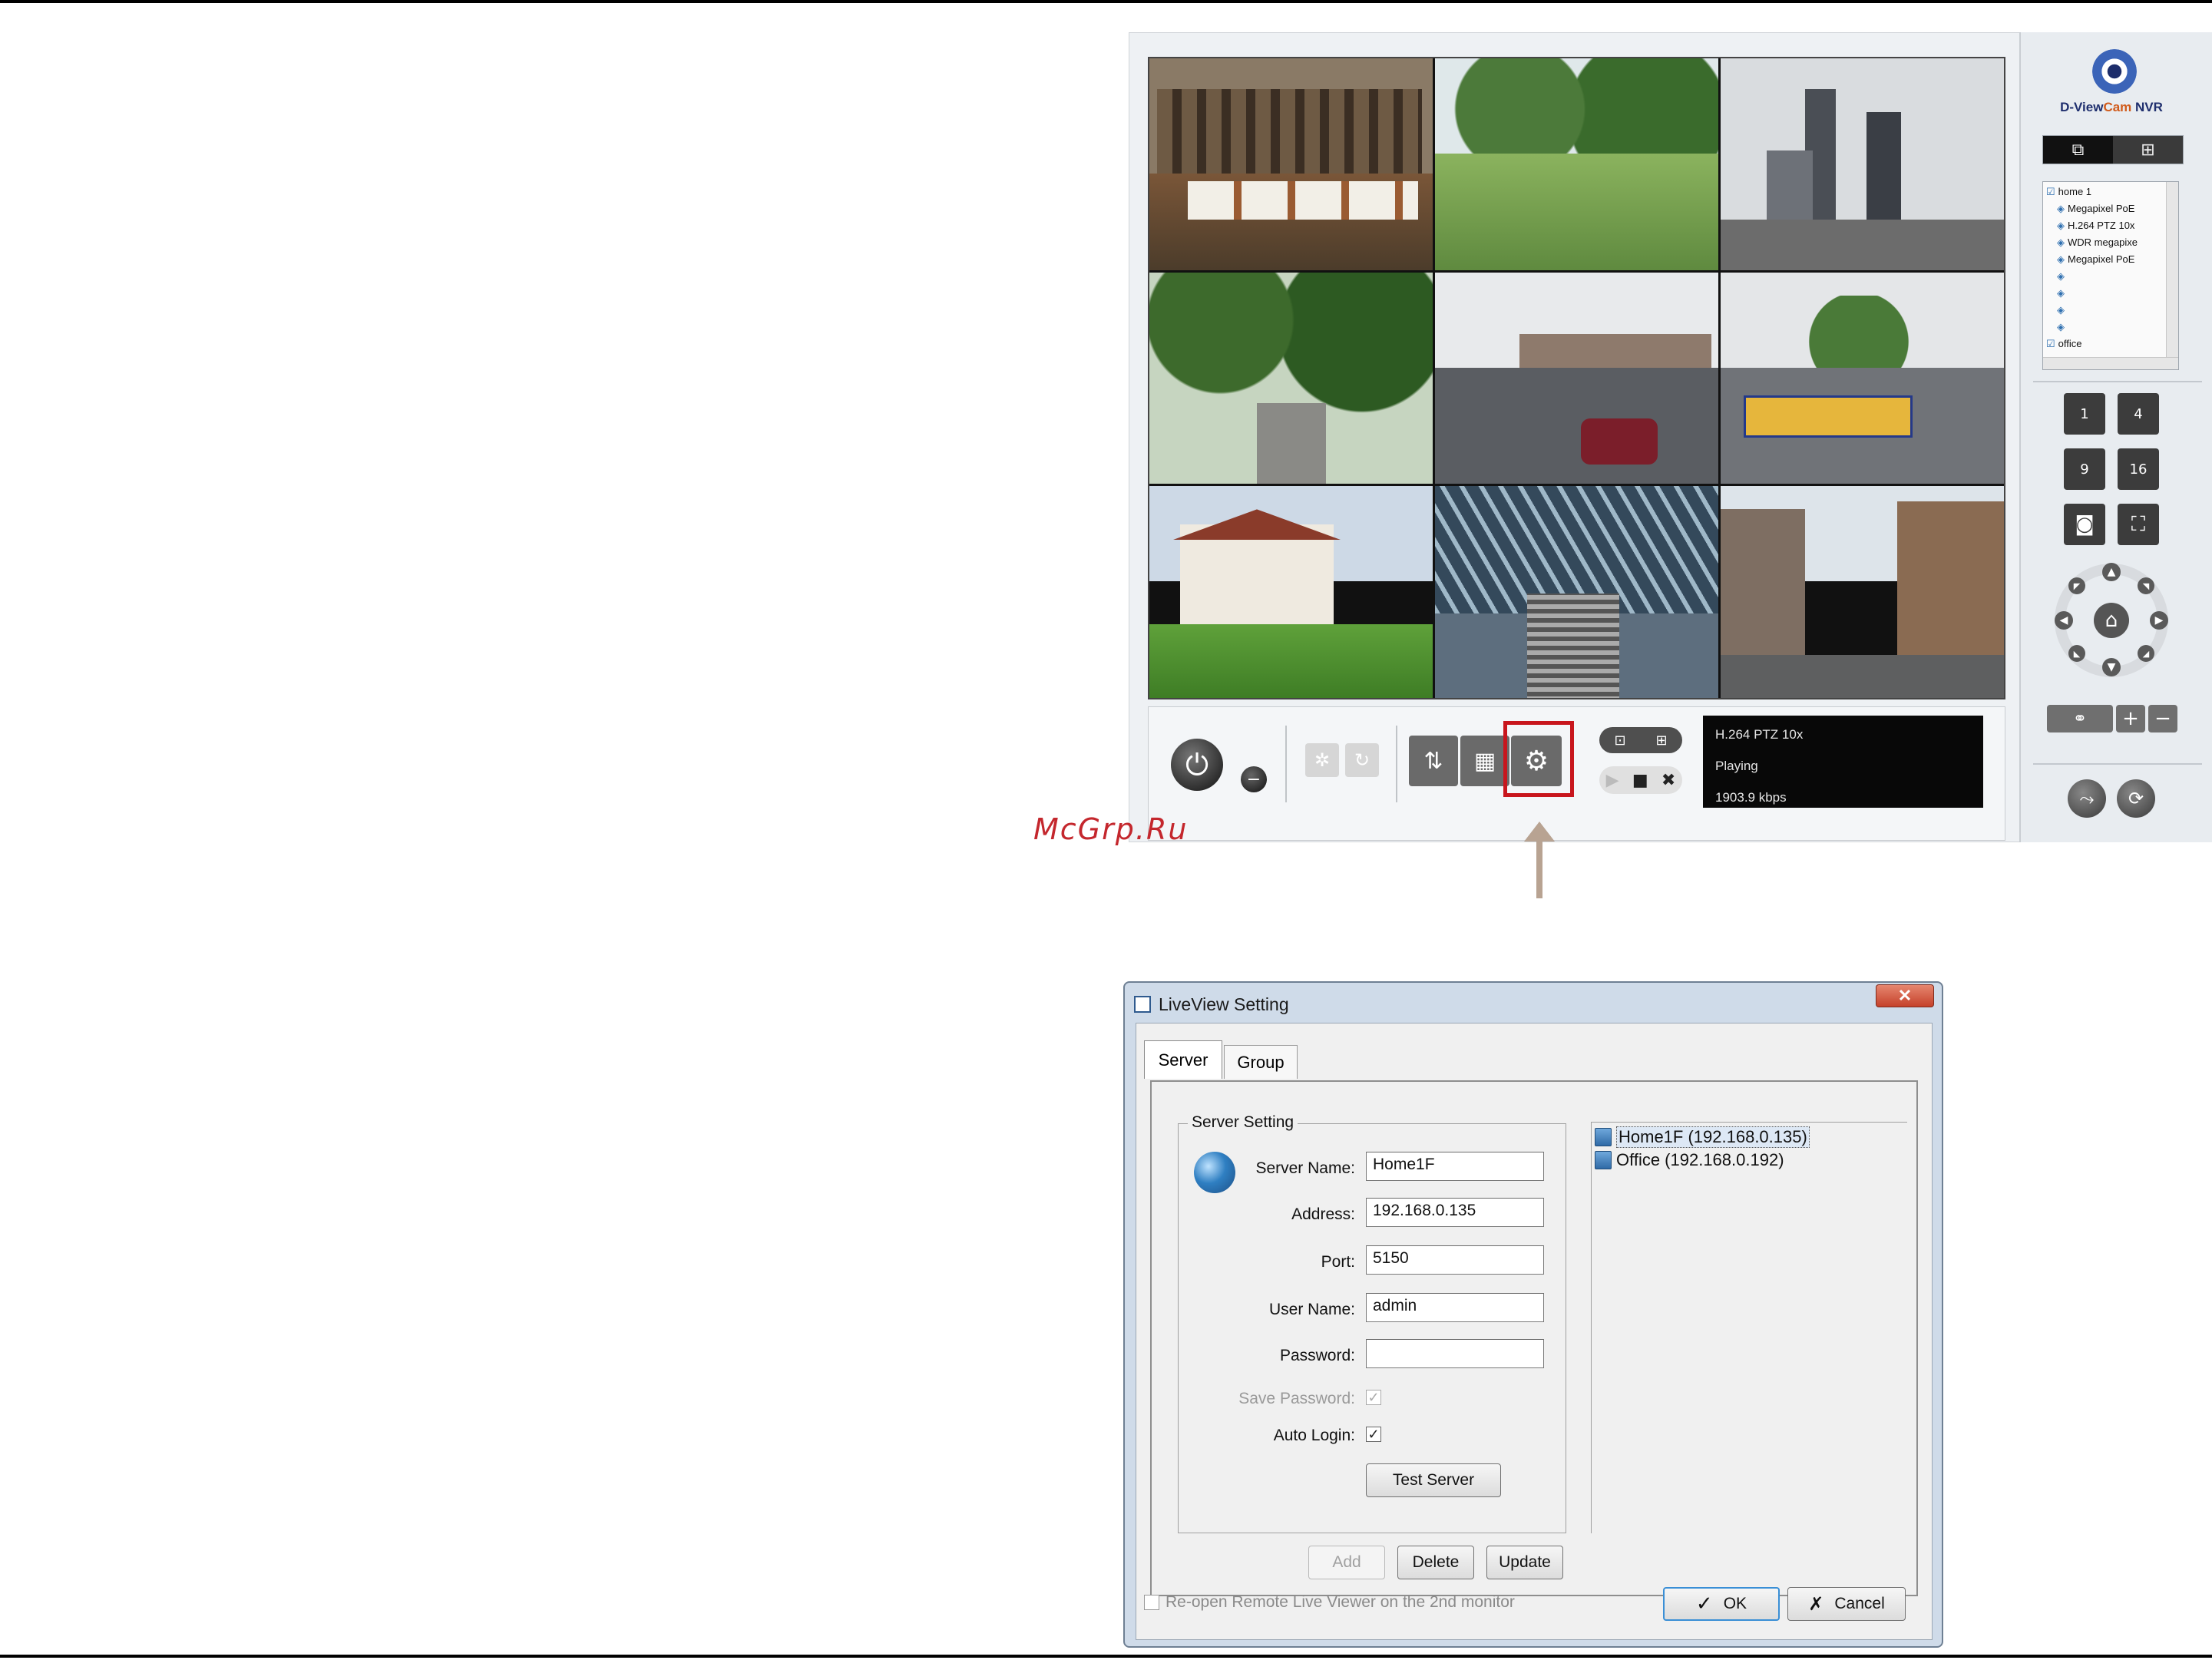 The image size is (2212, 1660). Describe the element at coordinates (1843, 762) in the screenshot. I see `stream-status-panel: H.264 PTZ 10x Playing 1903.9 kbps` at that location.